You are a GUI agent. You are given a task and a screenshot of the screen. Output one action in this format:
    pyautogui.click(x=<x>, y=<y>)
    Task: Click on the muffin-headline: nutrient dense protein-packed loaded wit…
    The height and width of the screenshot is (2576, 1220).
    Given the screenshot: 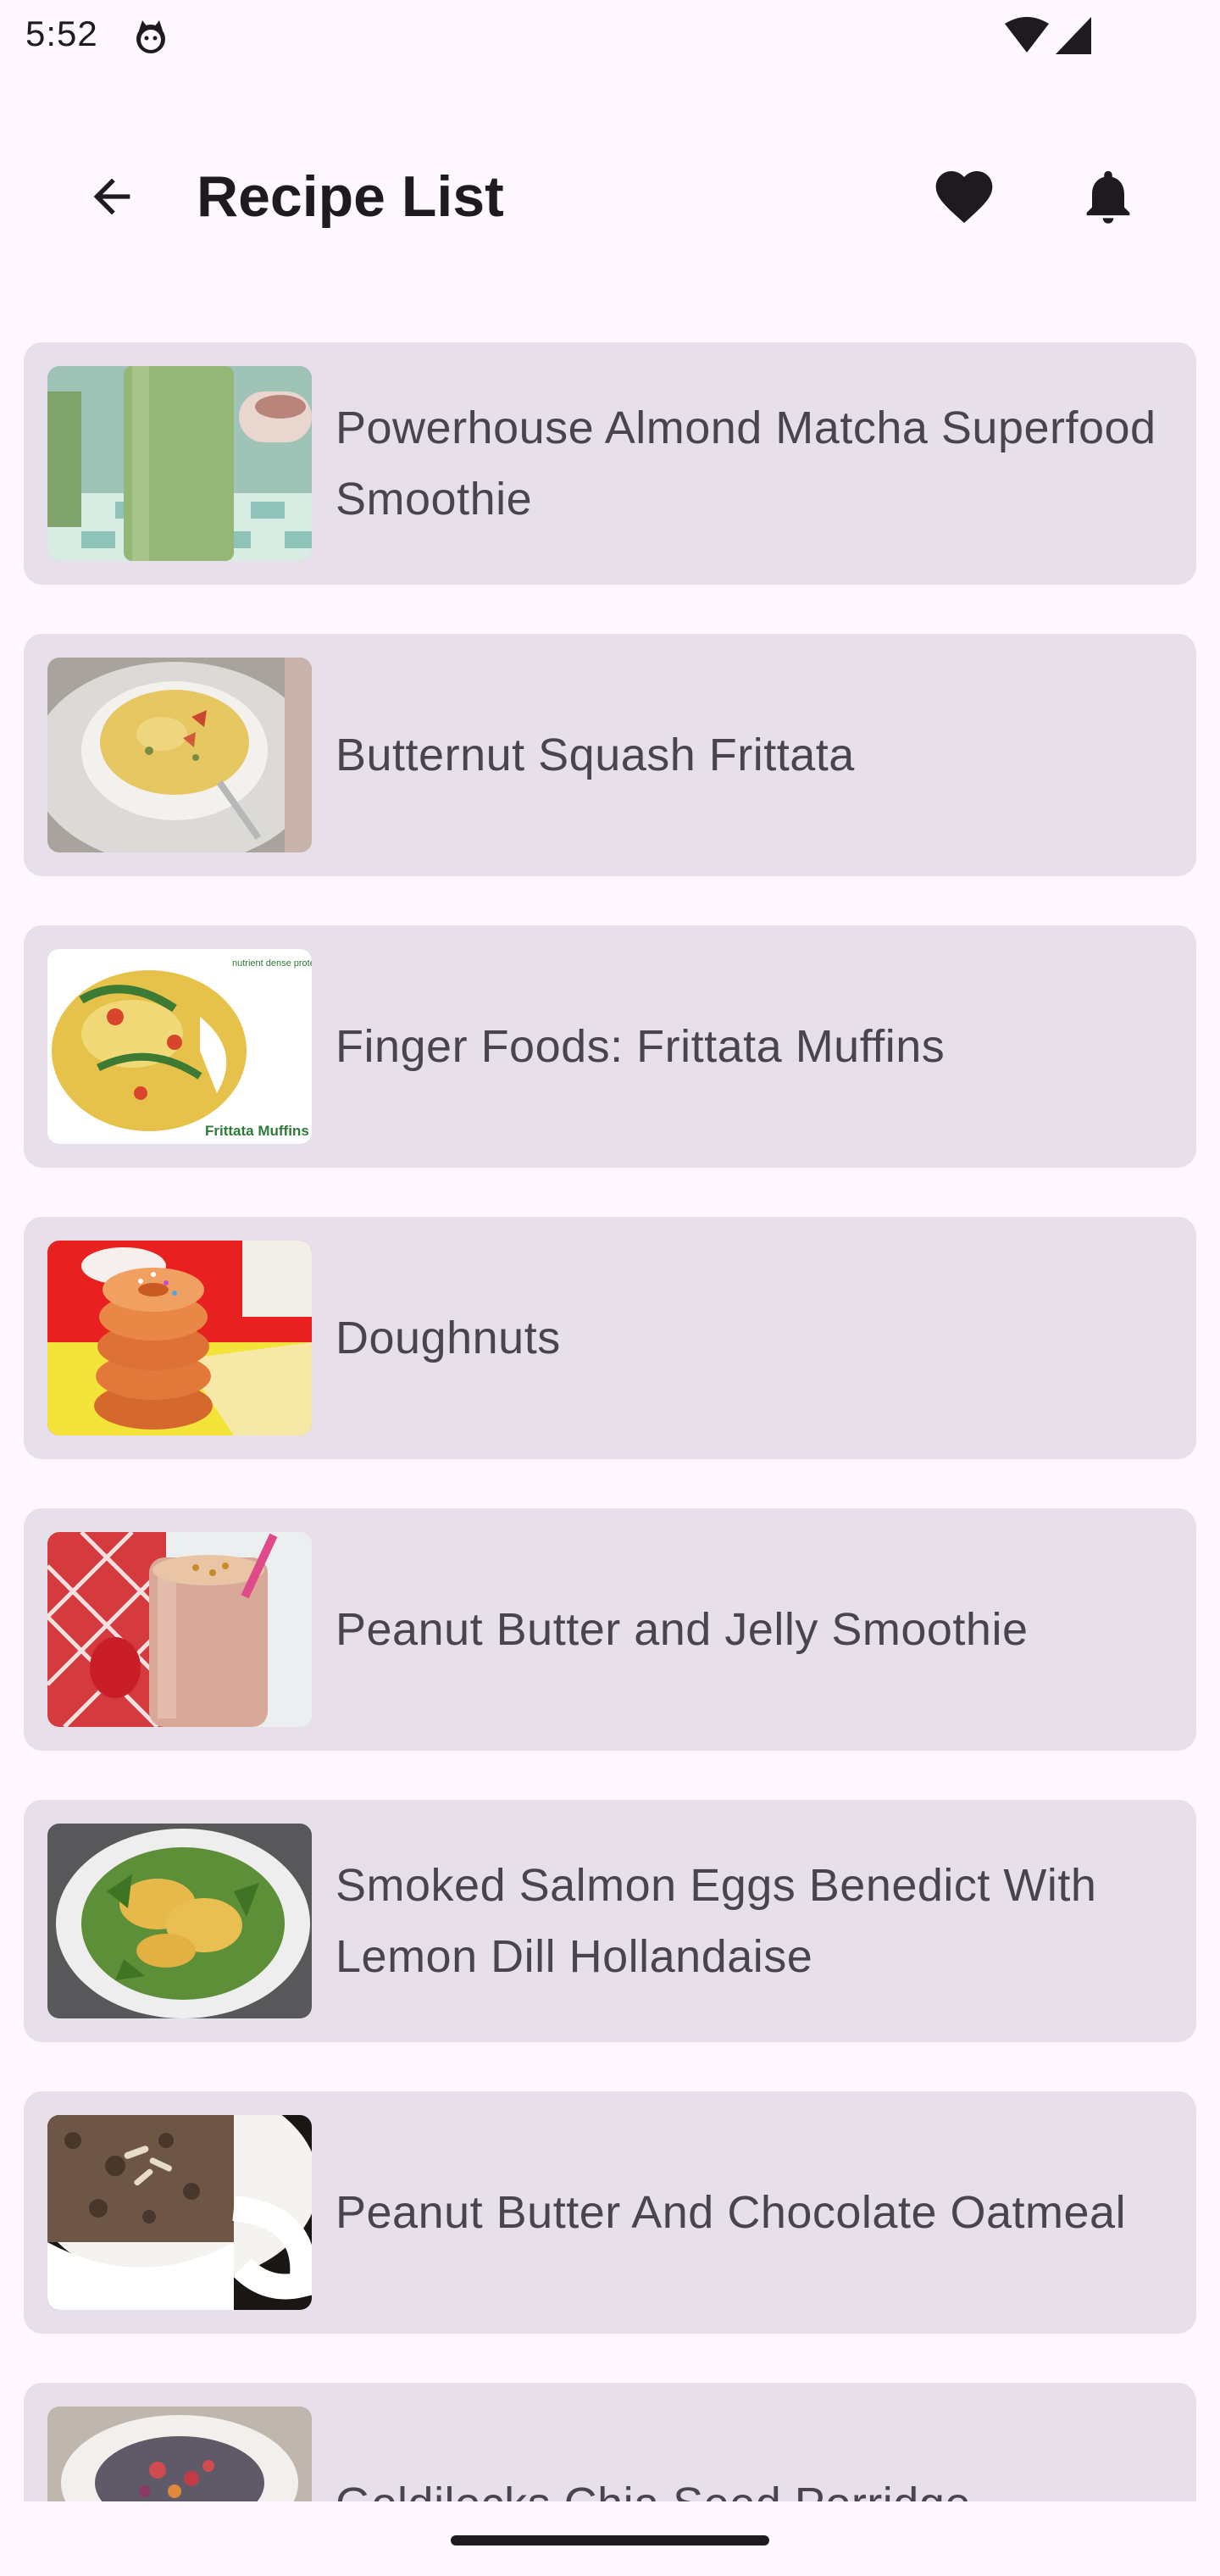 What is the action you would take?
    pyautogui.click(x=272, y=963)
    